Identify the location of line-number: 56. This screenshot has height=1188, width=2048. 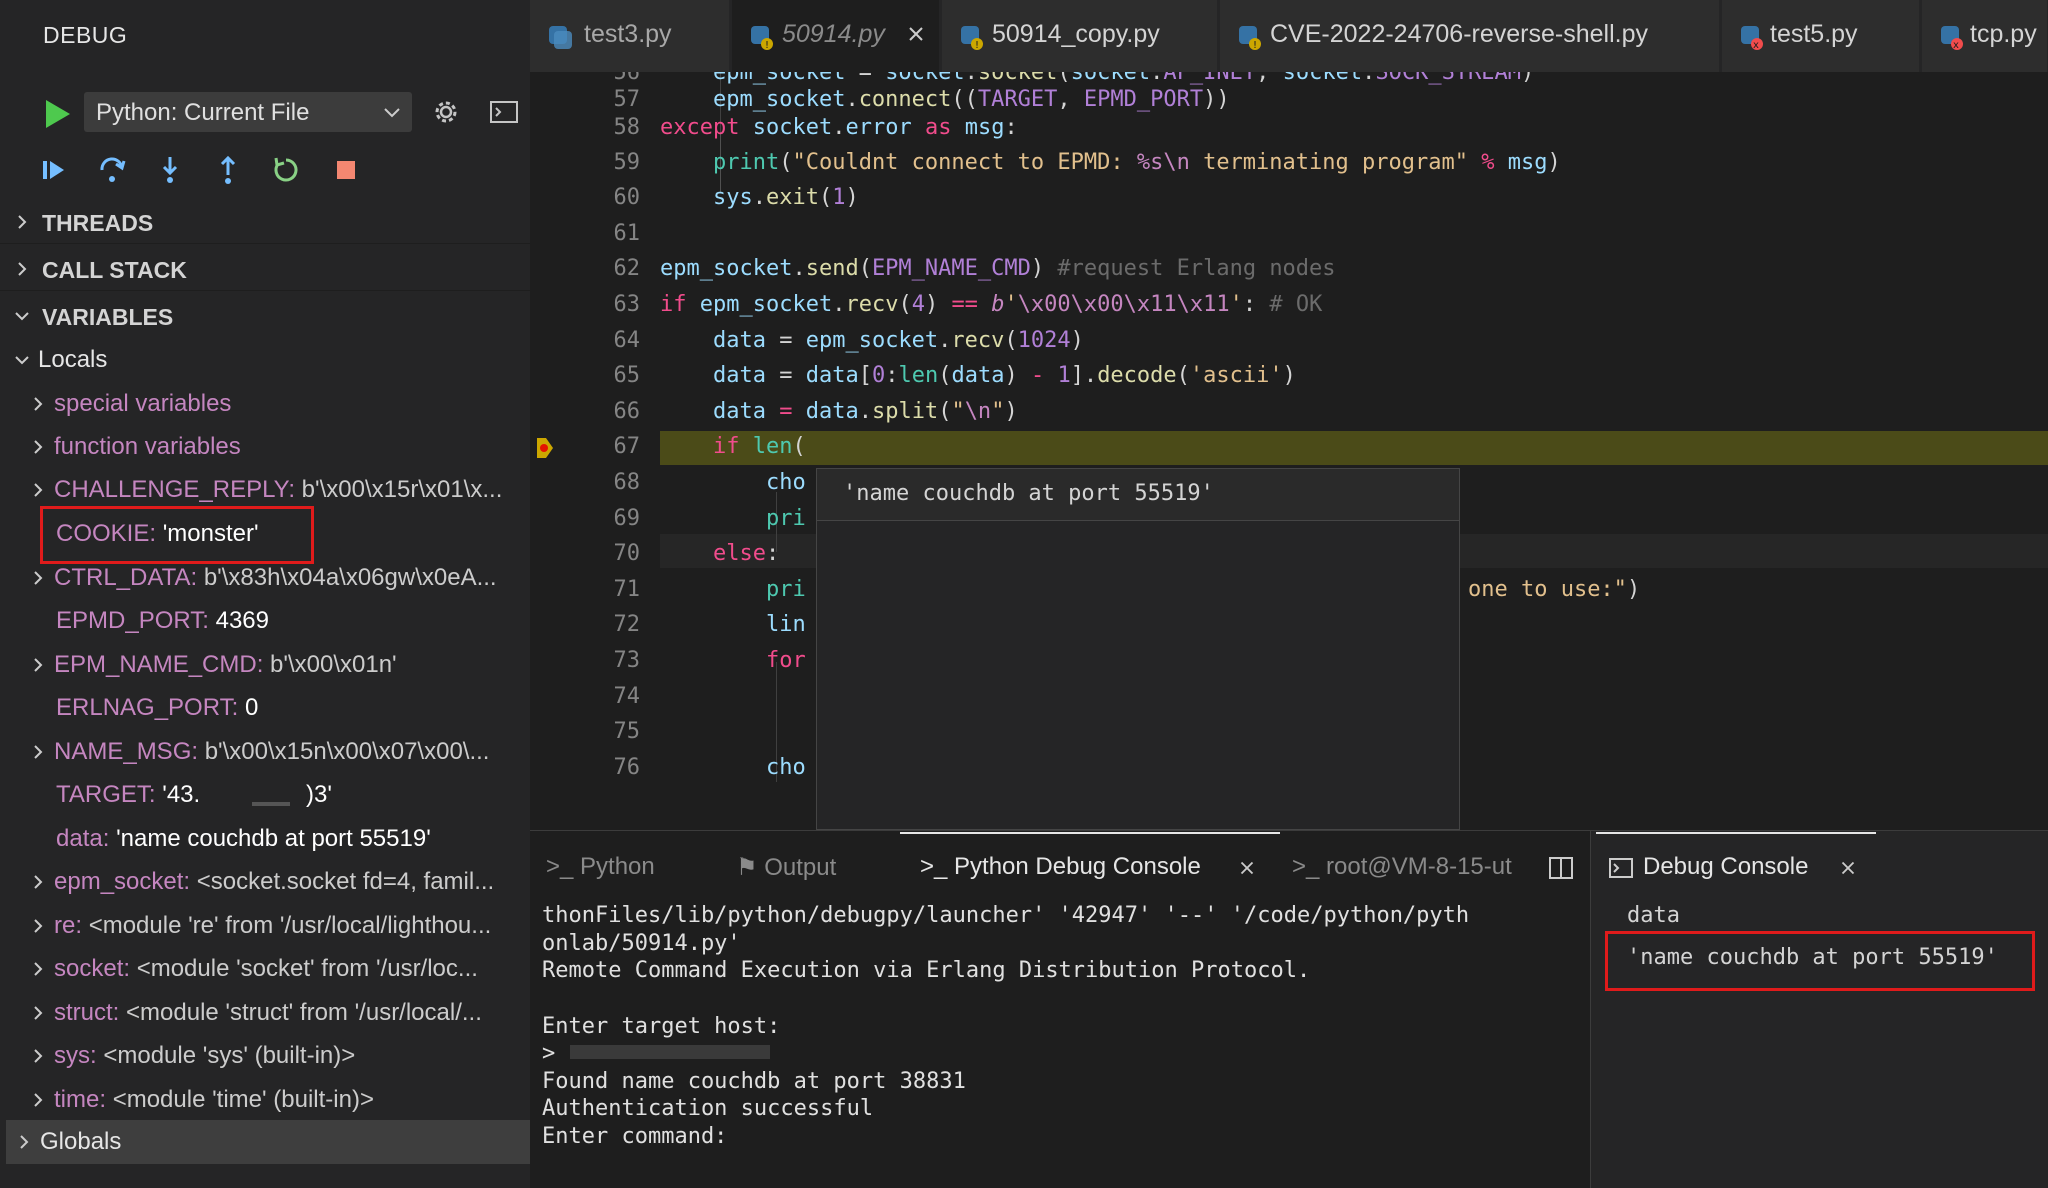
(627, 78).